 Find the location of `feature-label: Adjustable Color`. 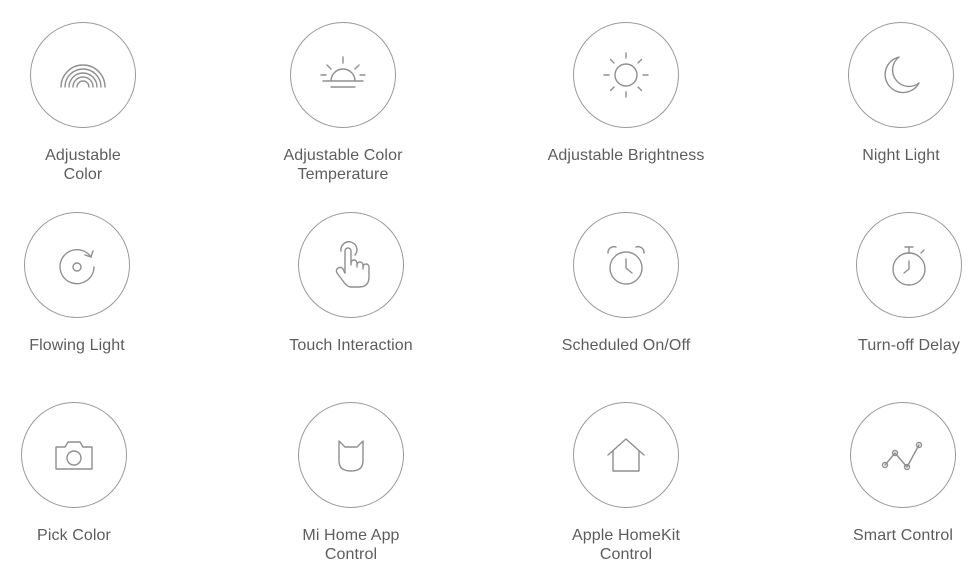

feature-label: Adjustable Color is located at coordinates (96, 165).